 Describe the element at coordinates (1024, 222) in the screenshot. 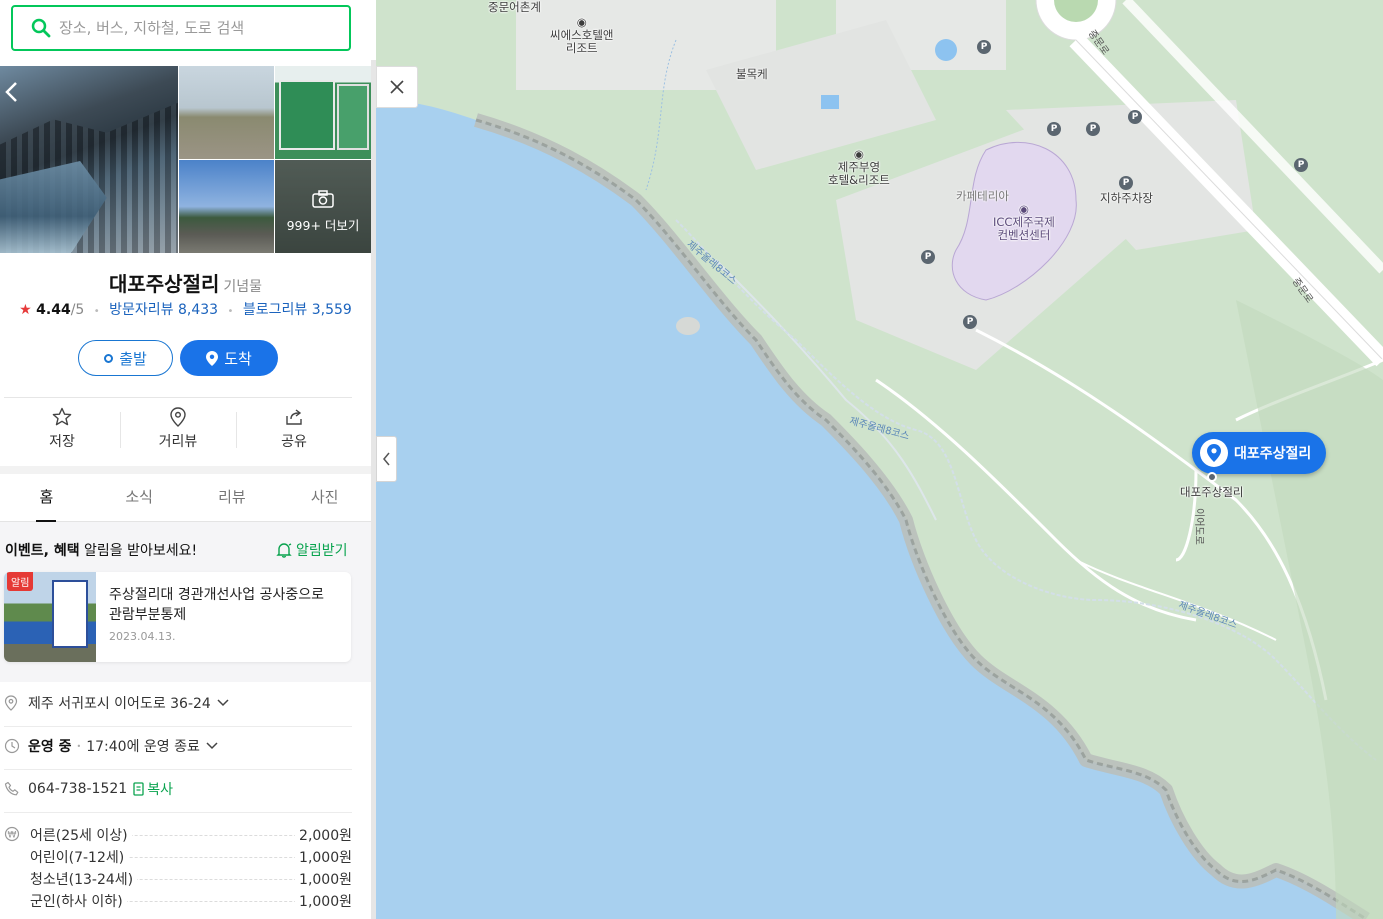

I see `map-label-icc: ◉ ICC제주국제 컨벤션센터` at that location.